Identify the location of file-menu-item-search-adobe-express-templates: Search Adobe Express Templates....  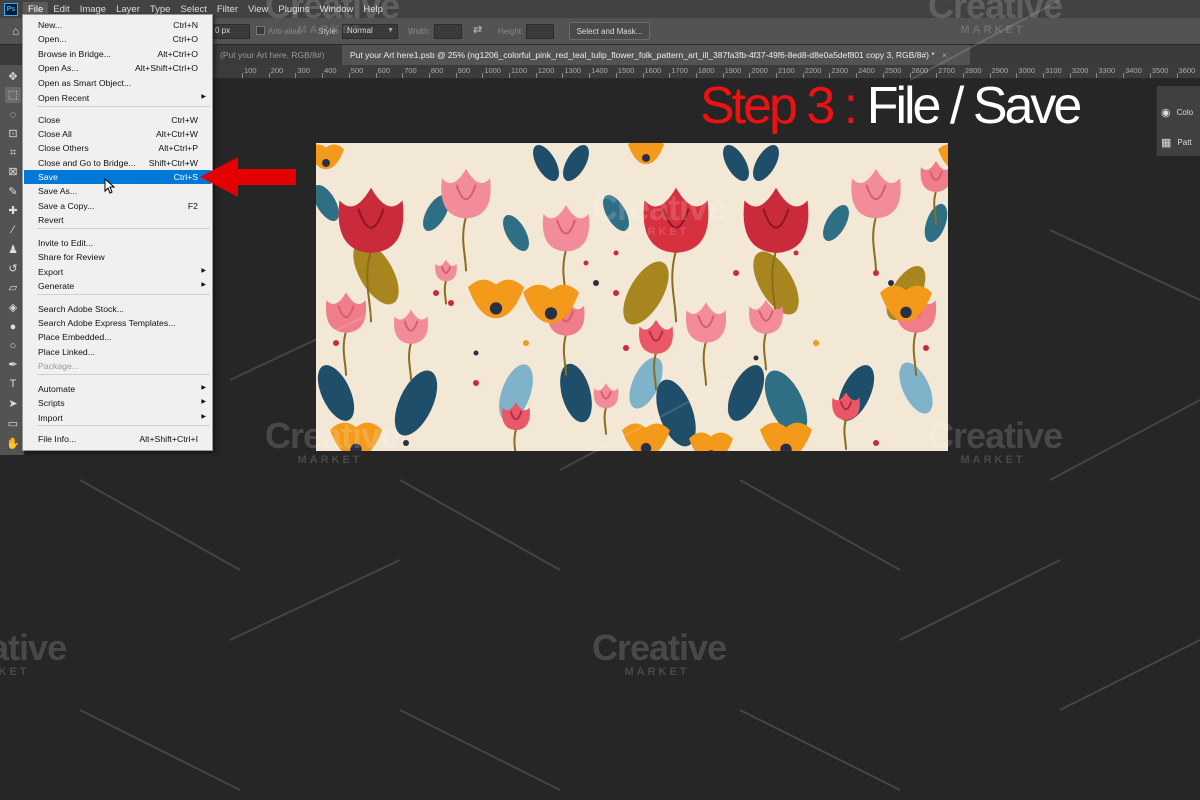
(117, 323).